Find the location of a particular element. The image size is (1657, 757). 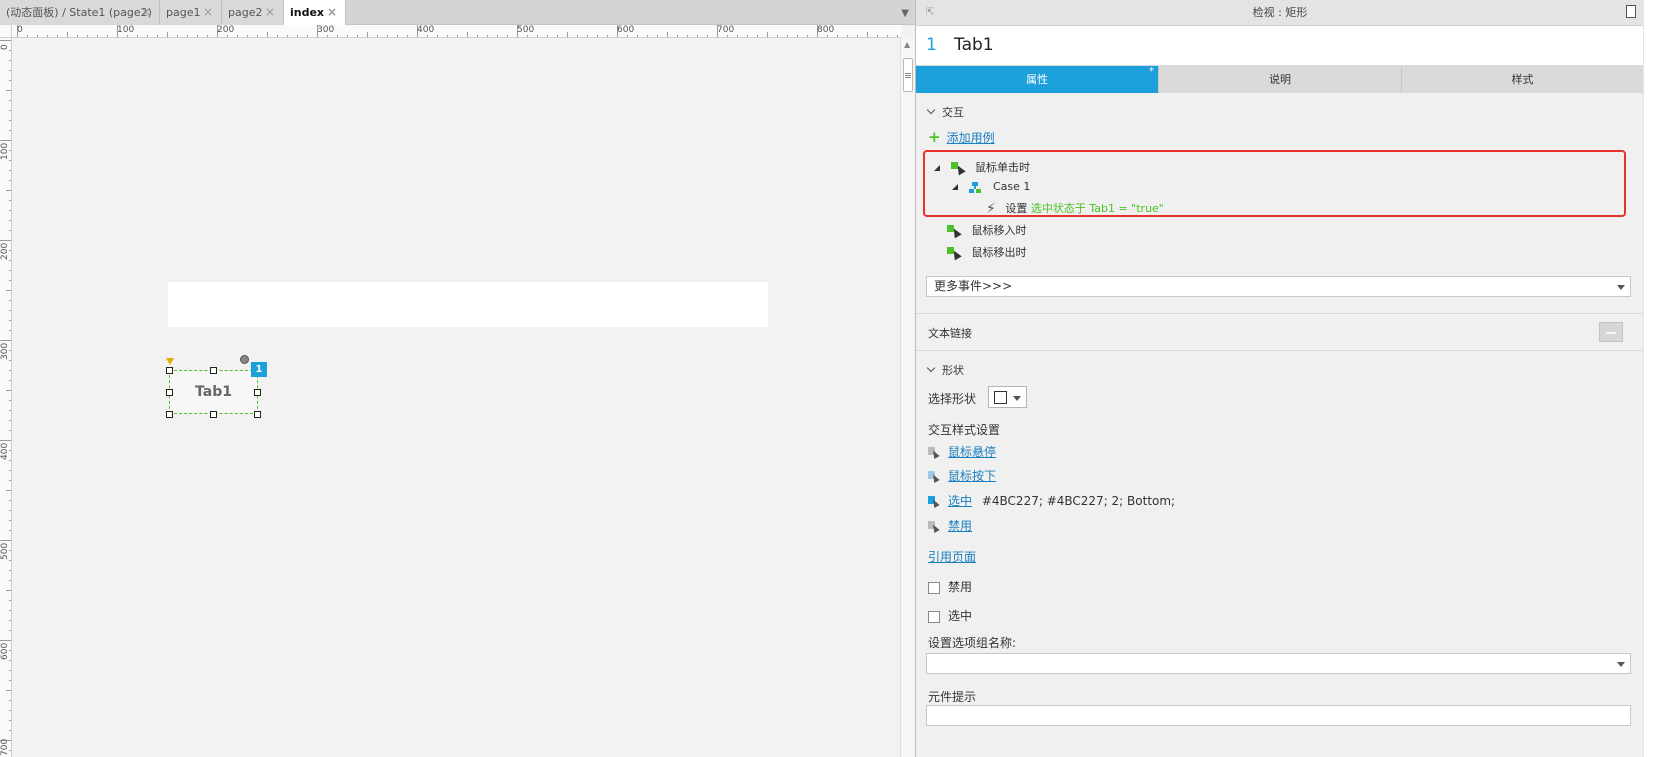

resize-handle-bottom-left is located at coordinates (169, 414).